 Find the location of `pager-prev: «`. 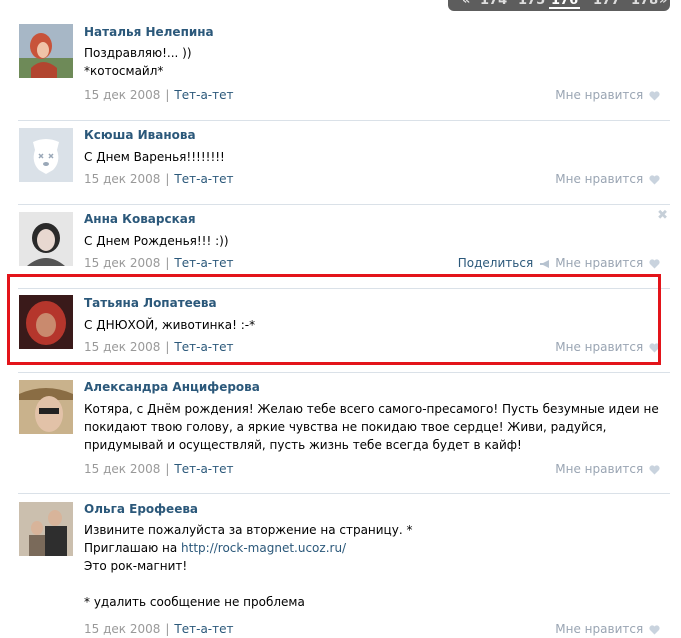

pager-prev: « is located at coordinates (466, 3).